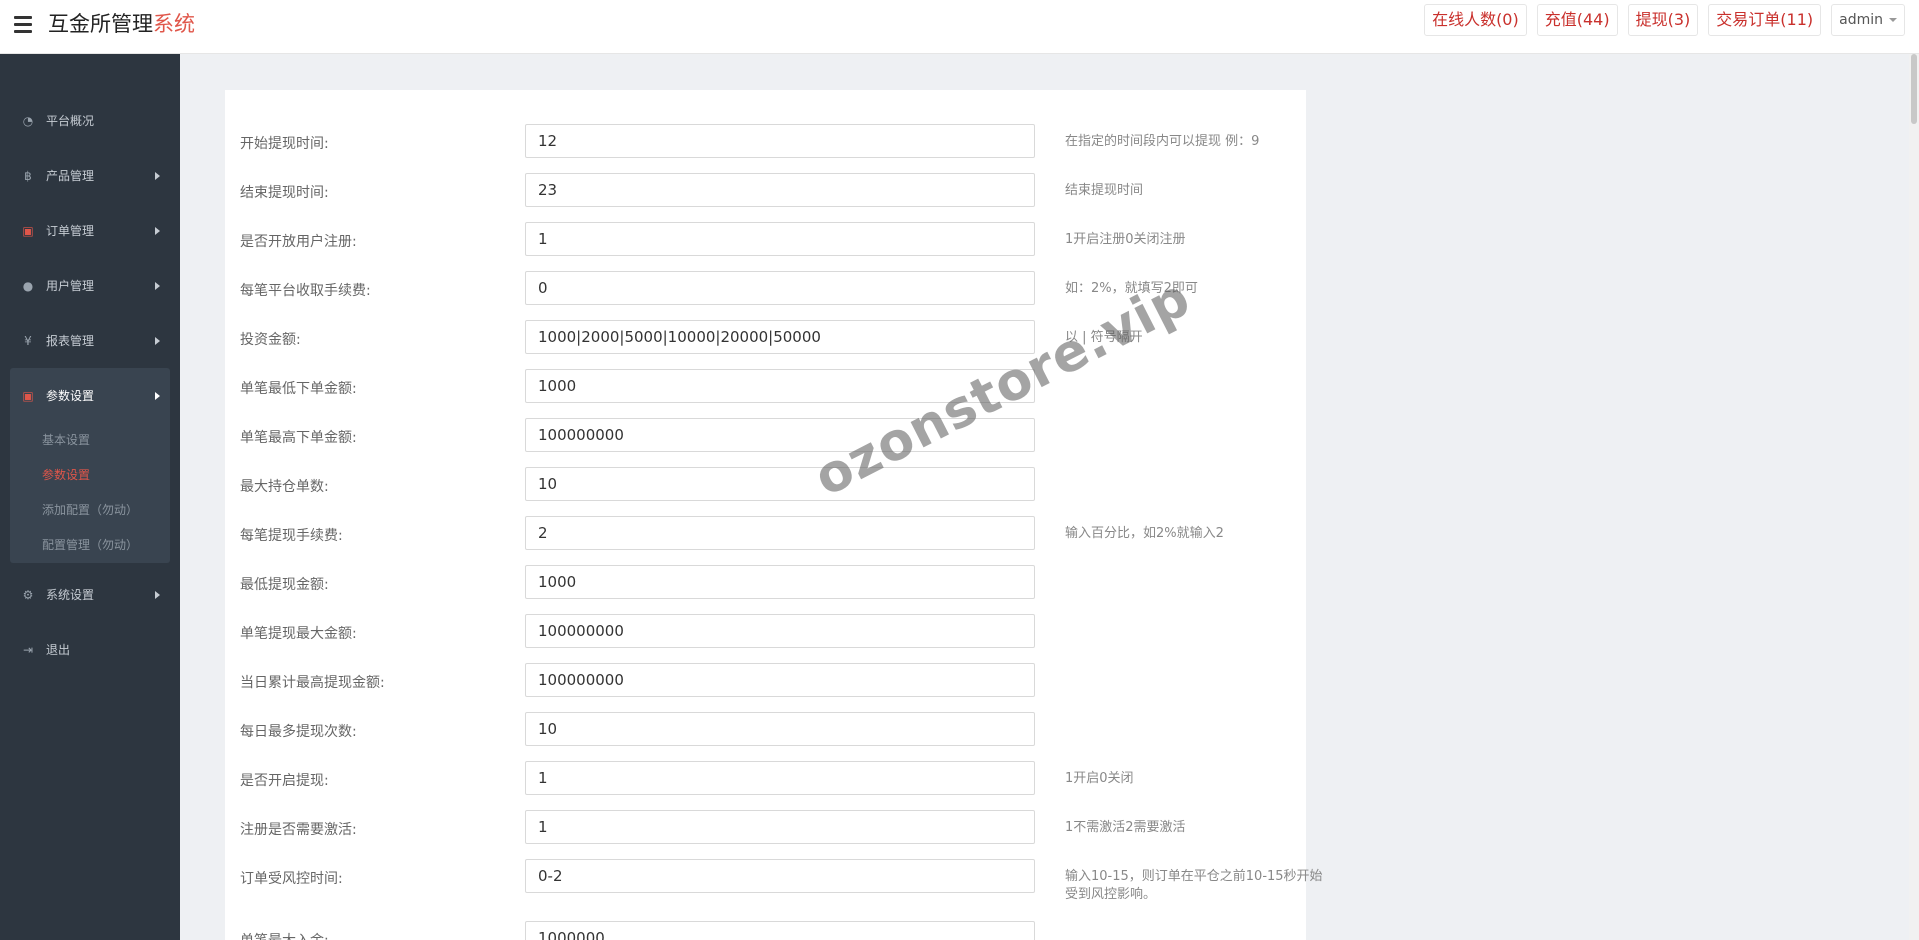 Image resolution: width=1919 pixels, height=940 pixels. I want to click on form-help: 输入10-15，则订单在平仓之前10-15秒开始受到风控影响。, so click(1194, 885).